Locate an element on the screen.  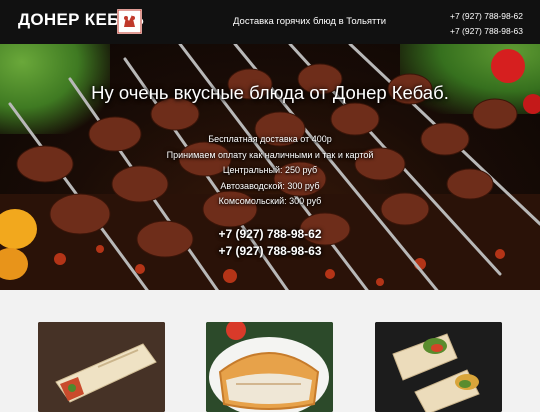
hero-info-line: Центральный: 250 руб is located at coordinates (270, 170).